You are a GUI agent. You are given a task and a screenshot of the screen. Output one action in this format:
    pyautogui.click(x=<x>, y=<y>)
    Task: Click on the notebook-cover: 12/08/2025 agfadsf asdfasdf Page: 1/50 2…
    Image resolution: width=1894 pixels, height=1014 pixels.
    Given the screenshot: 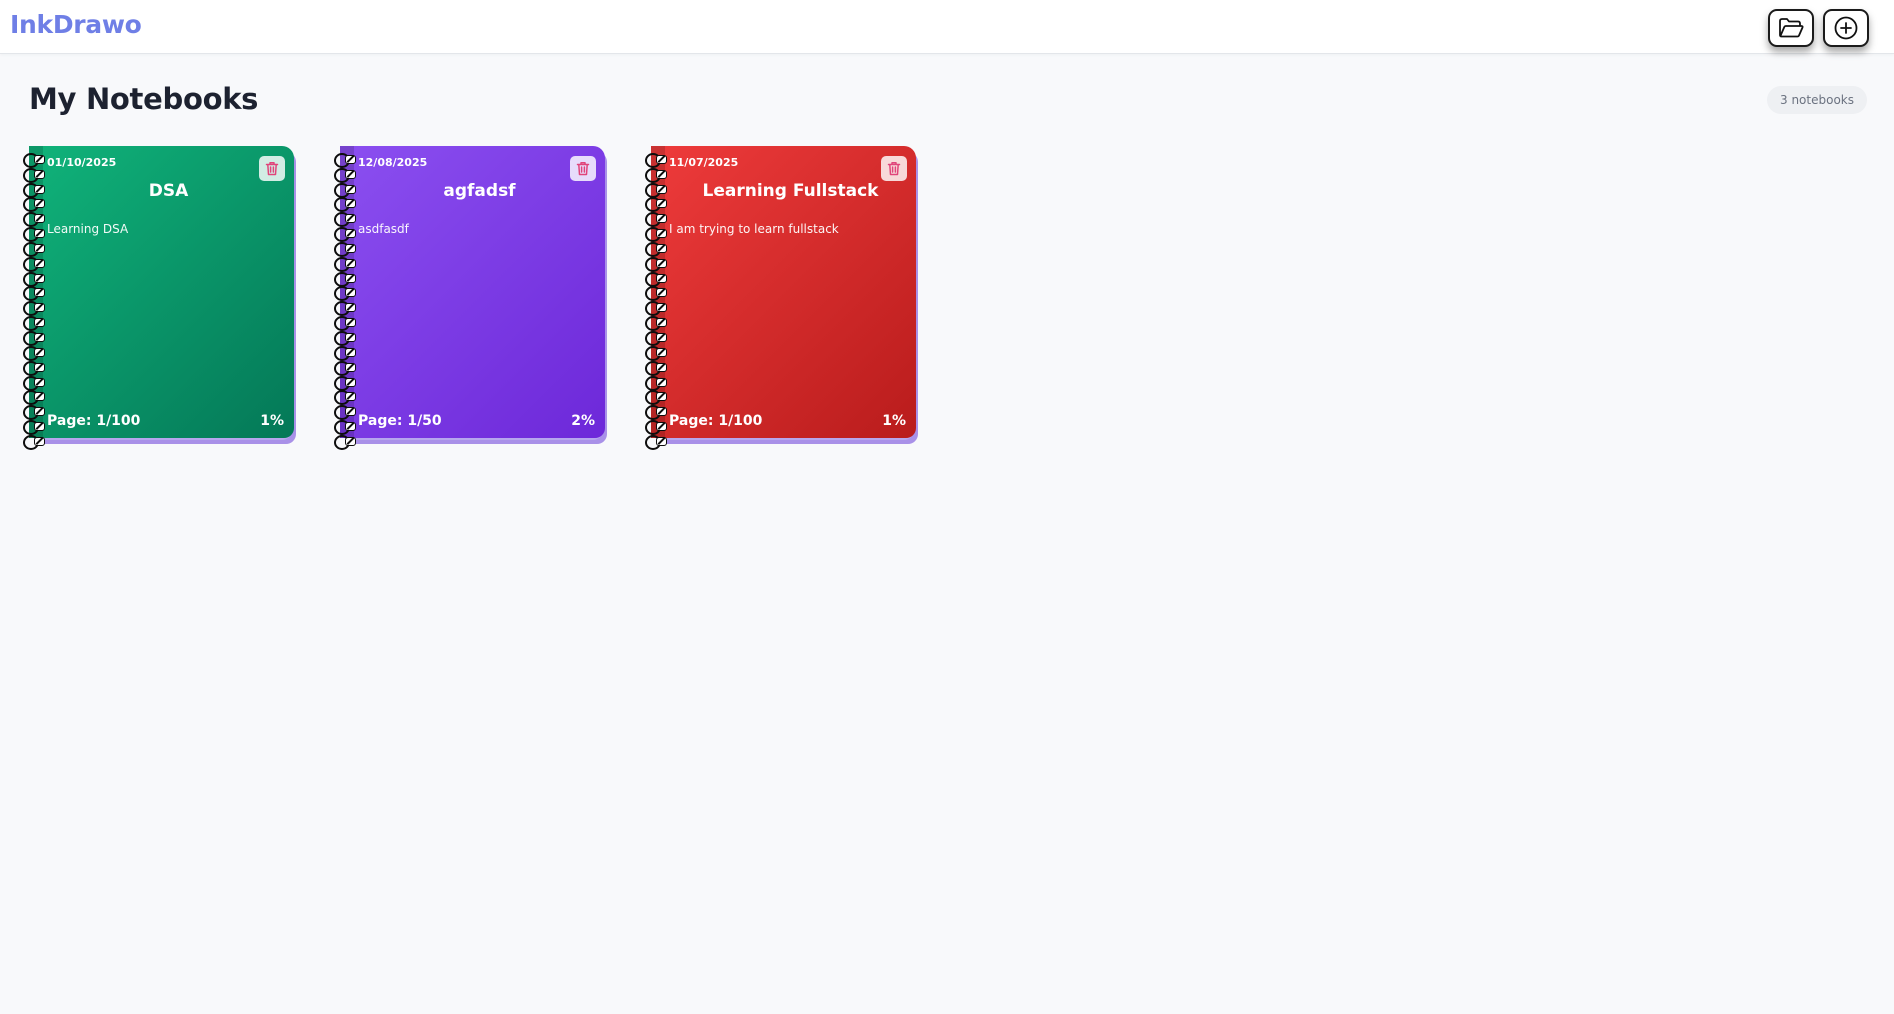 What is the action you would take?
    pyautogui.click(x=472, y=292)
    